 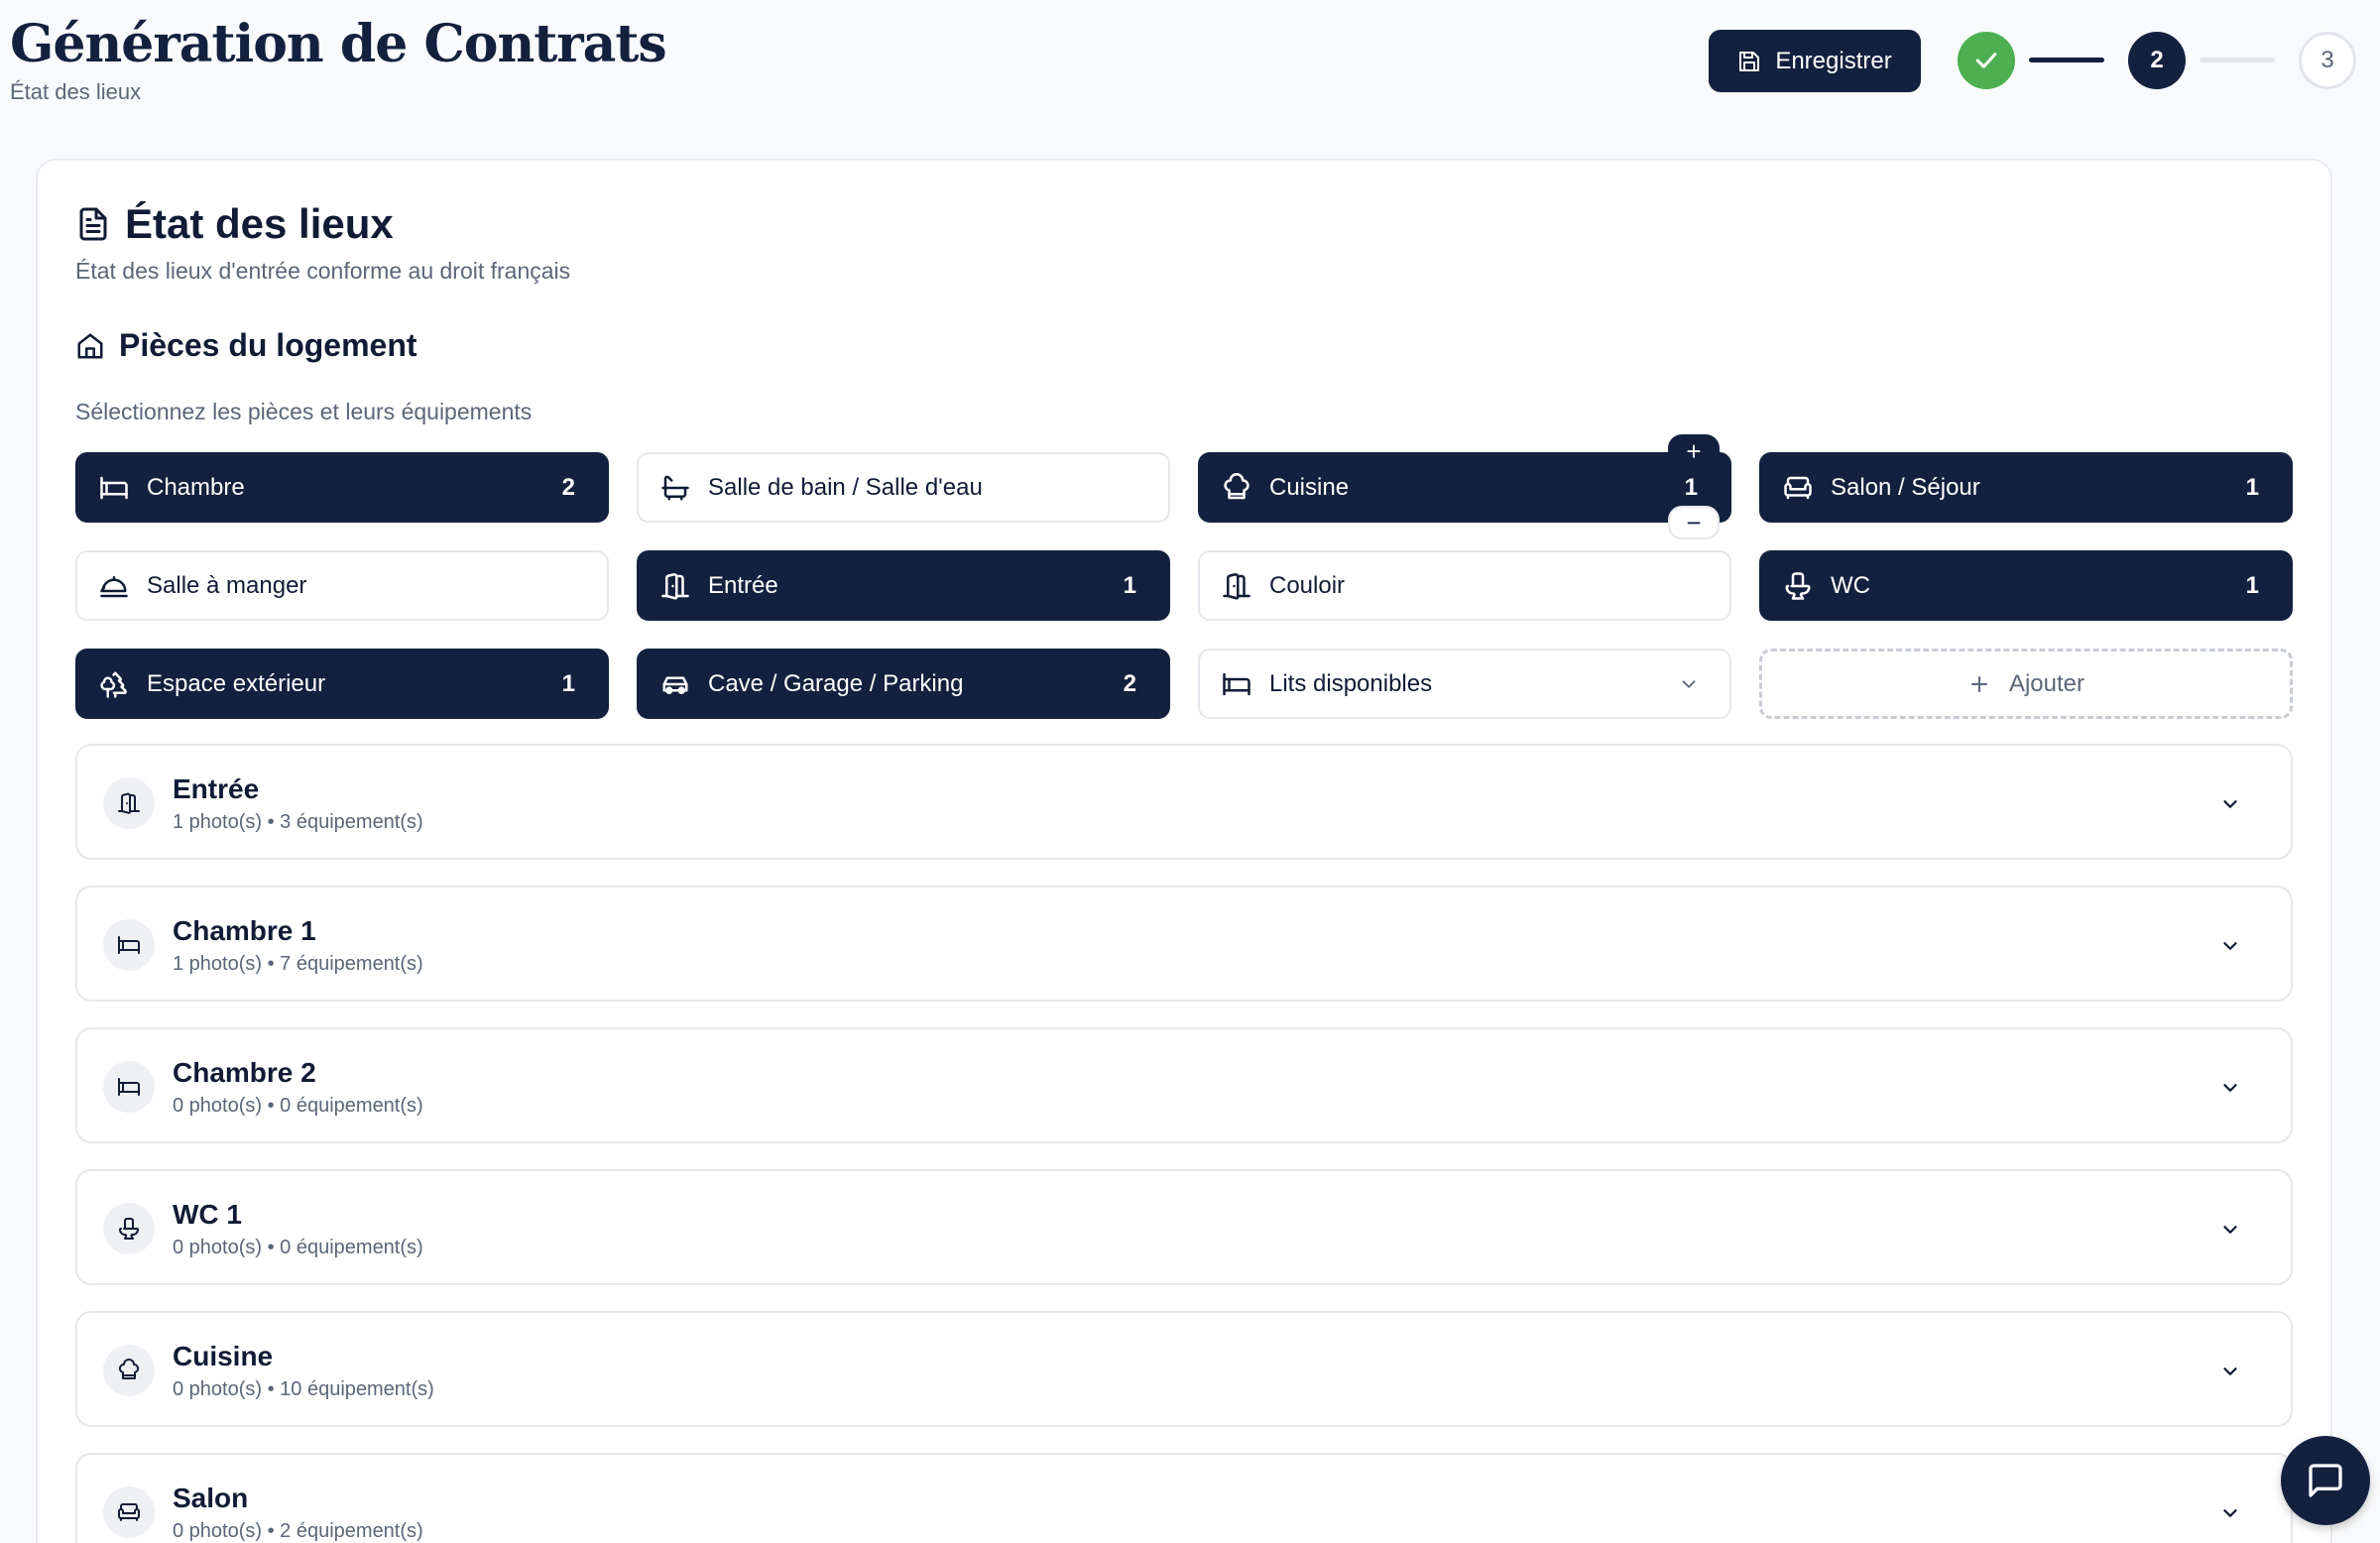 I want to click on room-type-label: Salon / Séjour, so click(x=1905, y=487).